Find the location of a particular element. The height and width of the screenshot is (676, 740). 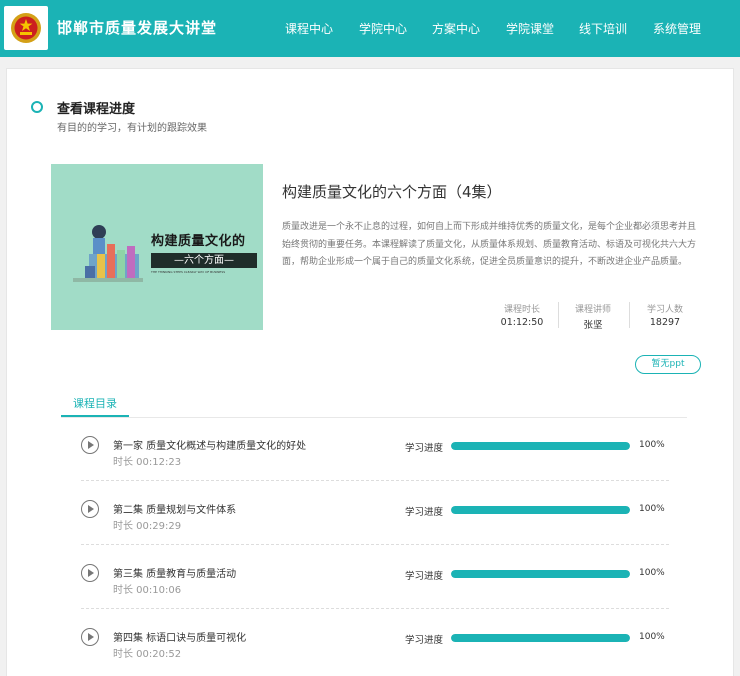

nav-college-center: 学院中心 is located at coordinates (383, 28).